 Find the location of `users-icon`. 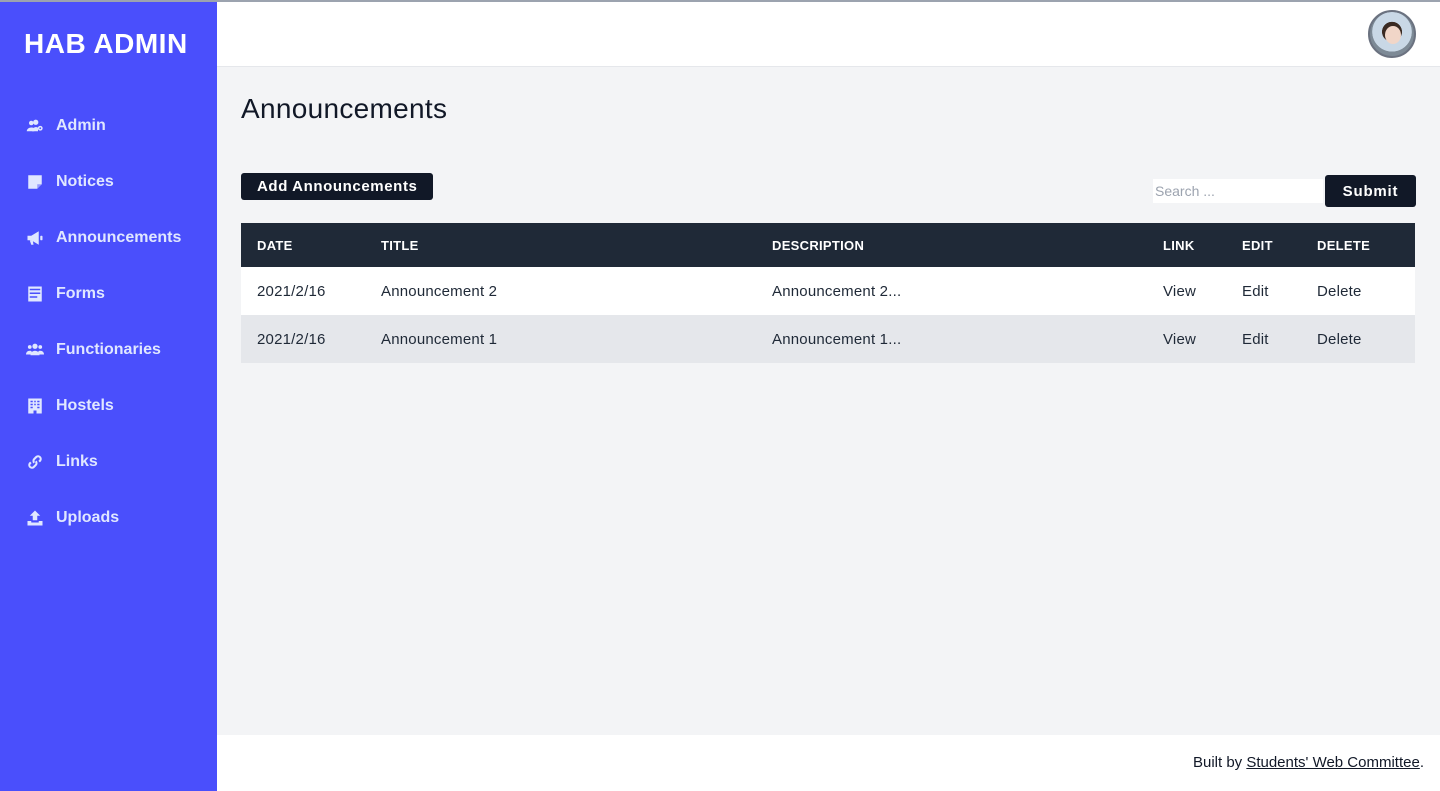

users-icon is located at coordinates (35, 350).